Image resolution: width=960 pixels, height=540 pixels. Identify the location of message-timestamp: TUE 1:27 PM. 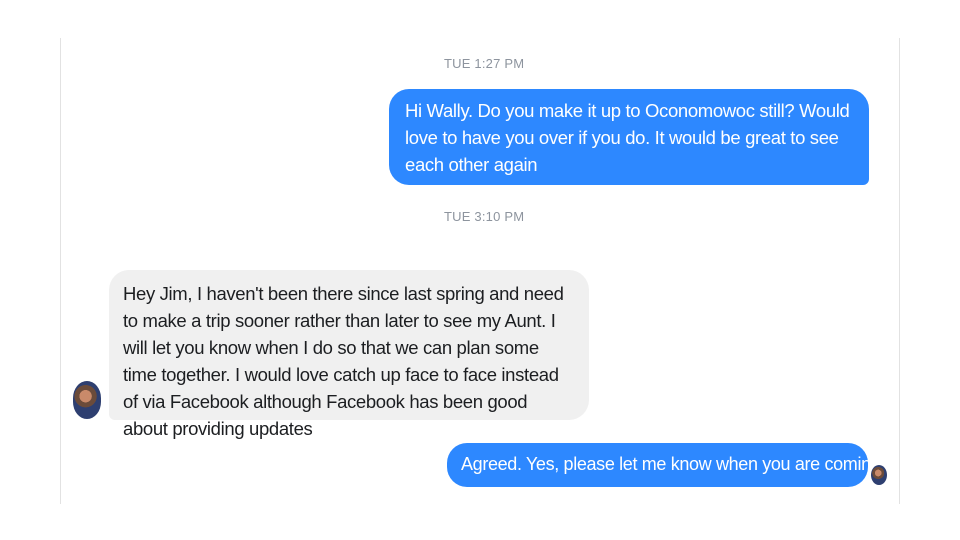
(484, 63).